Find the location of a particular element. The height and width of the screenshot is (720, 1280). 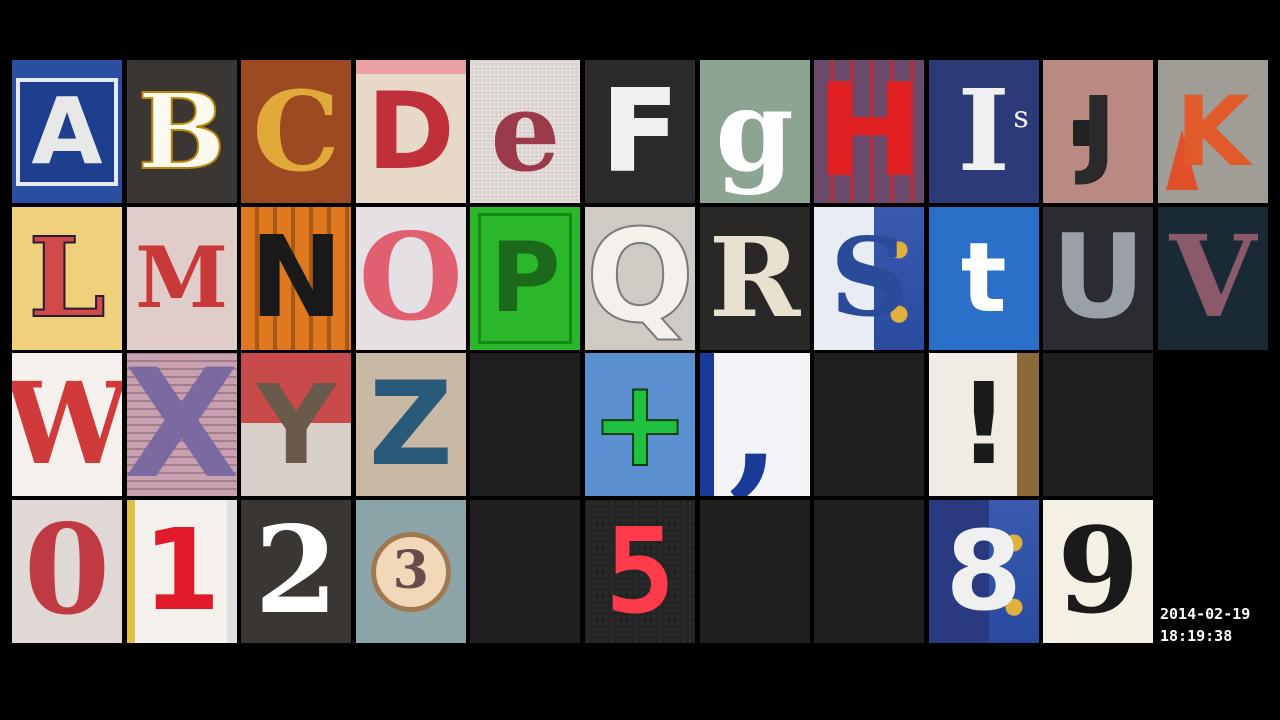

letter-w-tile: W is located at coordinates (67, 425).